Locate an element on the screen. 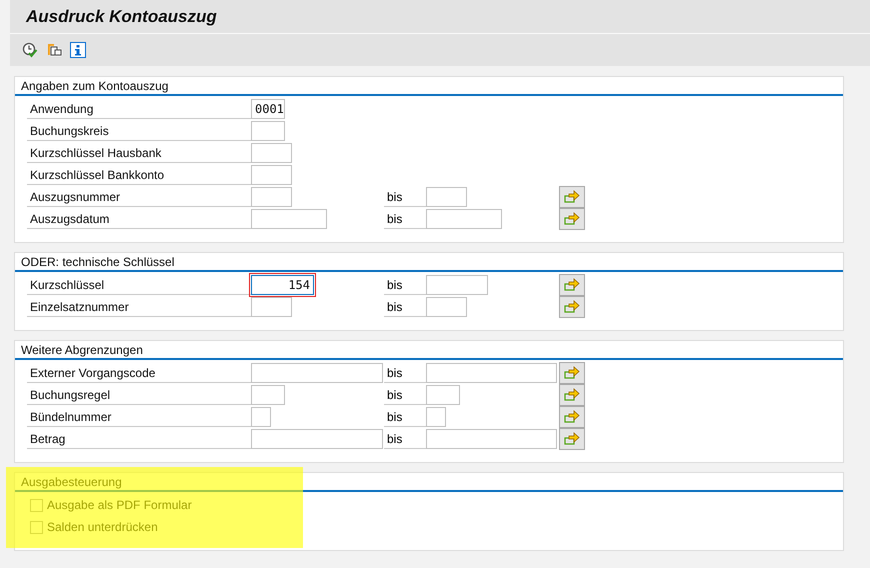 Image resolution: width=870 pixels, height=568 pixels. group-title: ODER: technische Schlüssel is located at coordinates (429, 262).